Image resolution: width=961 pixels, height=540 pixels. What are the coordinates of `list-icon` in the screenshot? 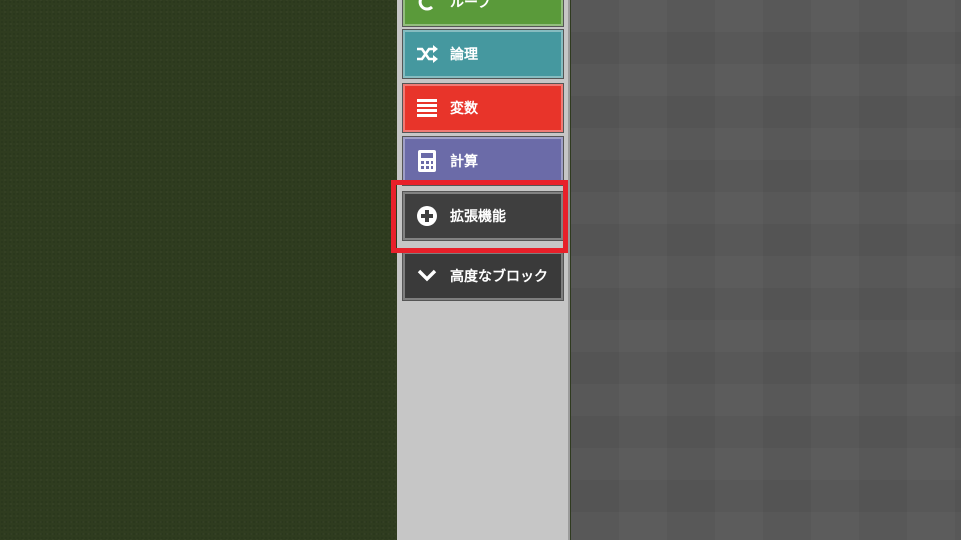 It's located at (427, 108).